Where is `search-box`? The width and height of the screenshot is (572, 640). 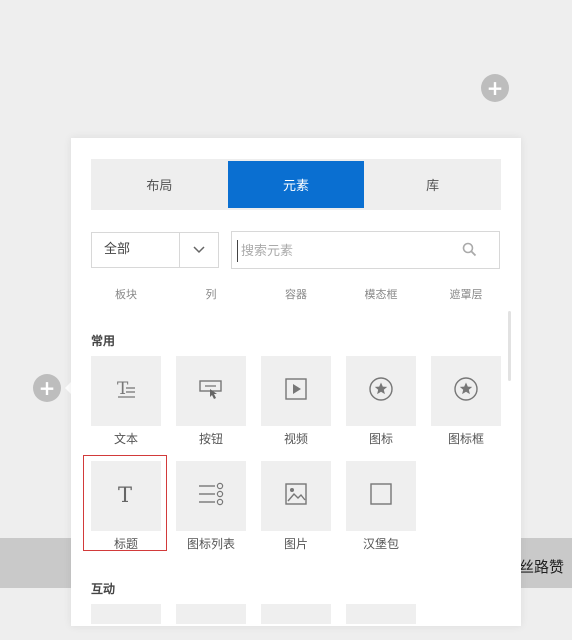
search-box is located at coordinates (365, 250).